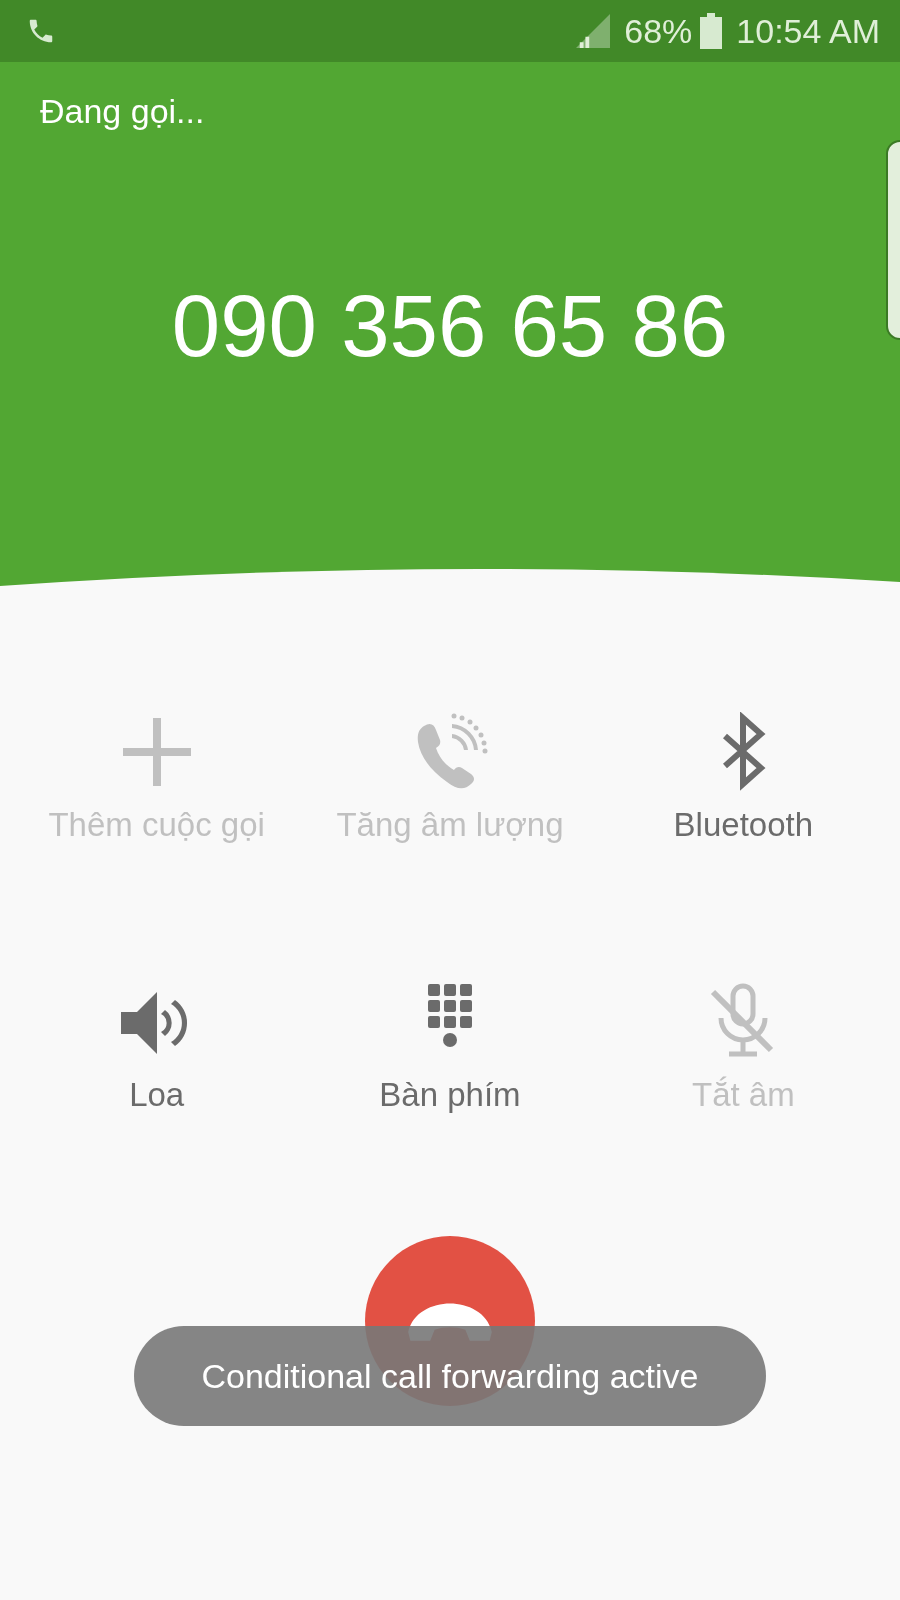 This screenshot has width=900, height=1600. What do you see at coordinates (450, 1376) in the screenshot?
I see `toast-message: Conditional call forwarding active` at bounding box center [450, 1376].